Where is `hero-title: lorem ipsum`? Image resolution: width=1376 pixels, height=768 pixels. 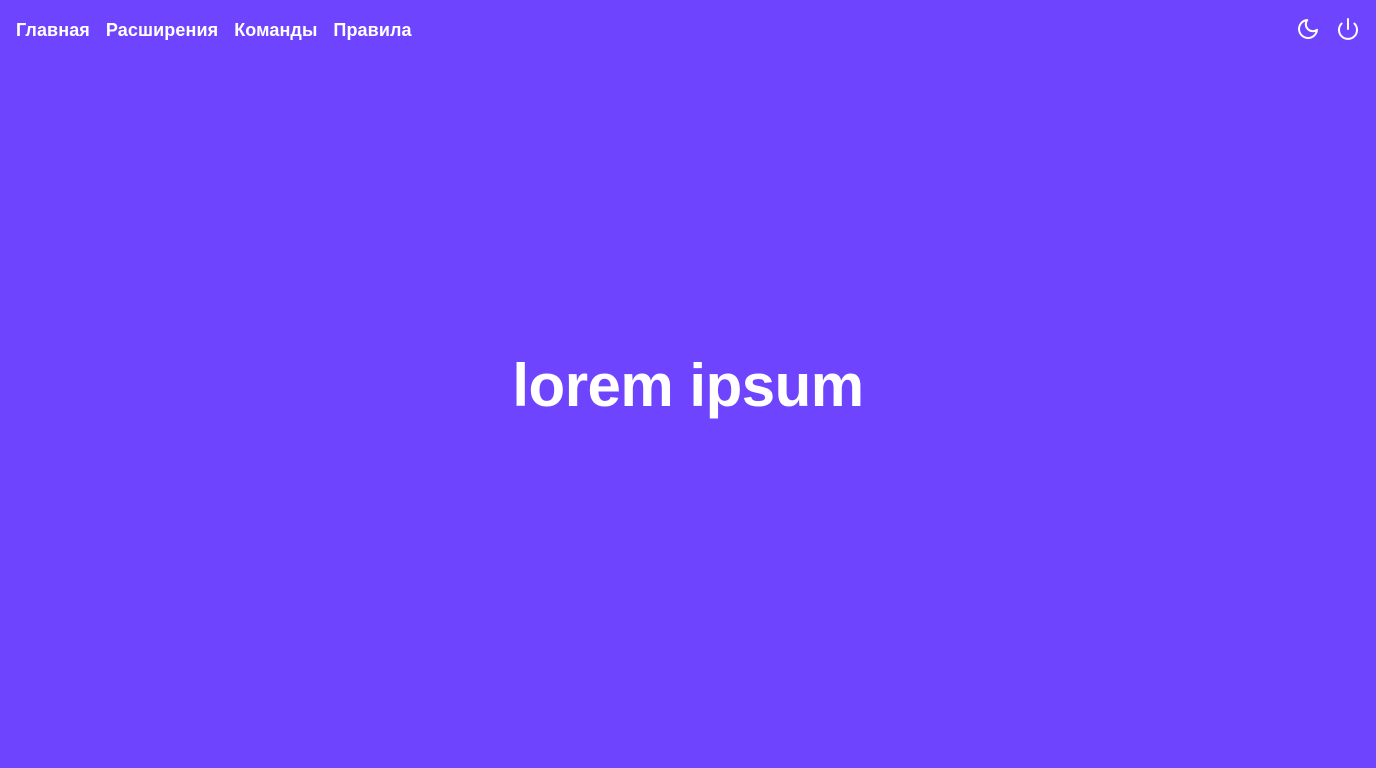
hero-title: lorem ipsum is located at coordinates (688, 385).